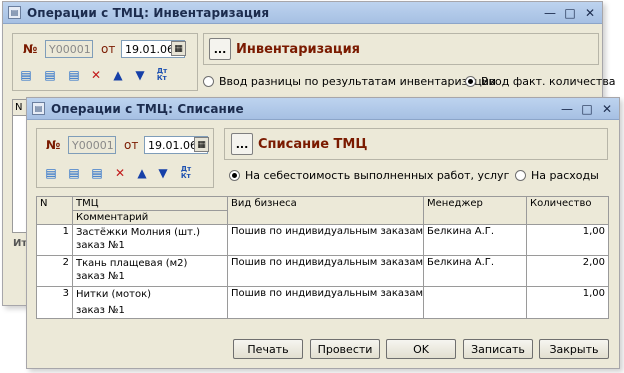 The height and width of the screenshot is (373, 624). I want to click on post-button: Провести, so click(345, 349).